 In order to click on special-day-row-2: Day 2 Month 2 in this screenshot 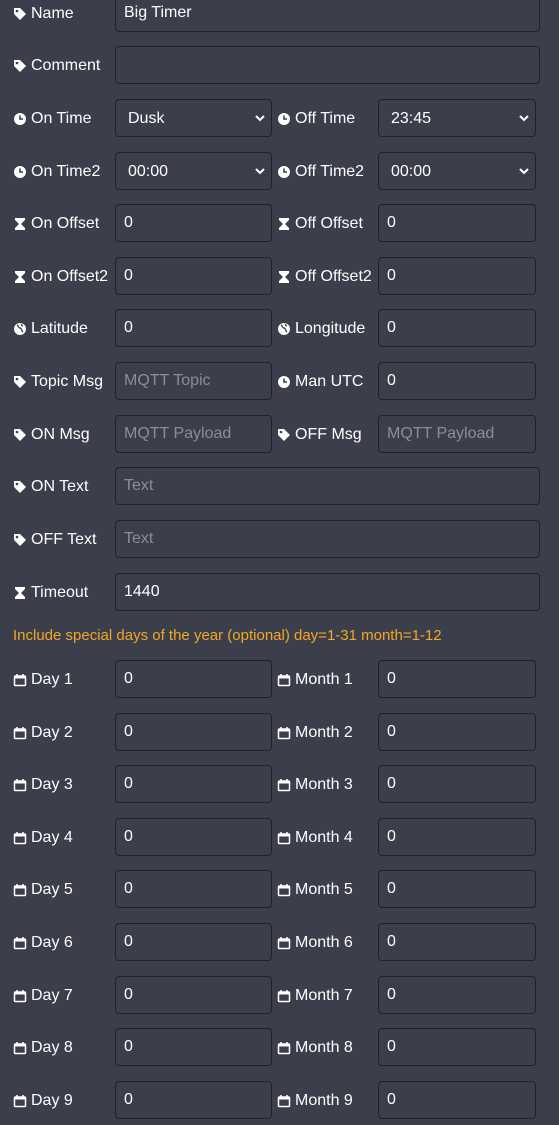, I will do `click(279, 732)`.